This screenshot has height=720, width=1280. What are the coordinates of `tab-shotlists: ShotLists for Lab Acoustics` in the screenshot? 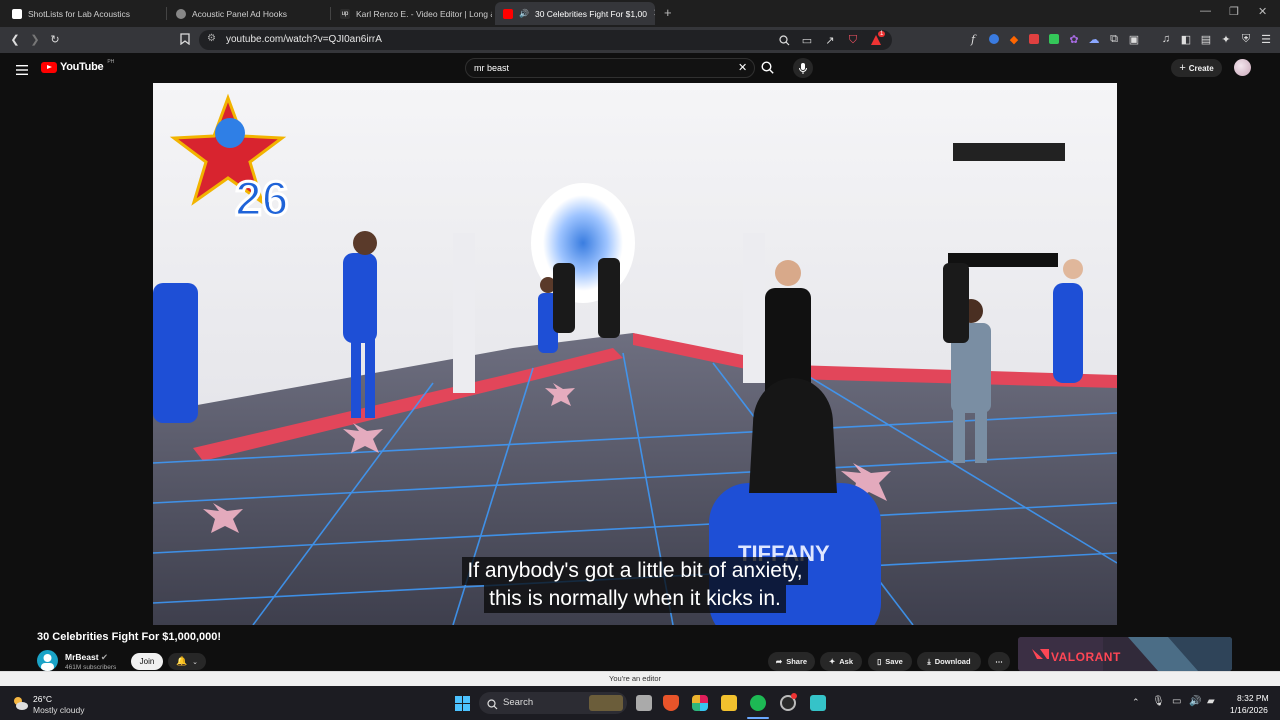 It's located at (84, 13).